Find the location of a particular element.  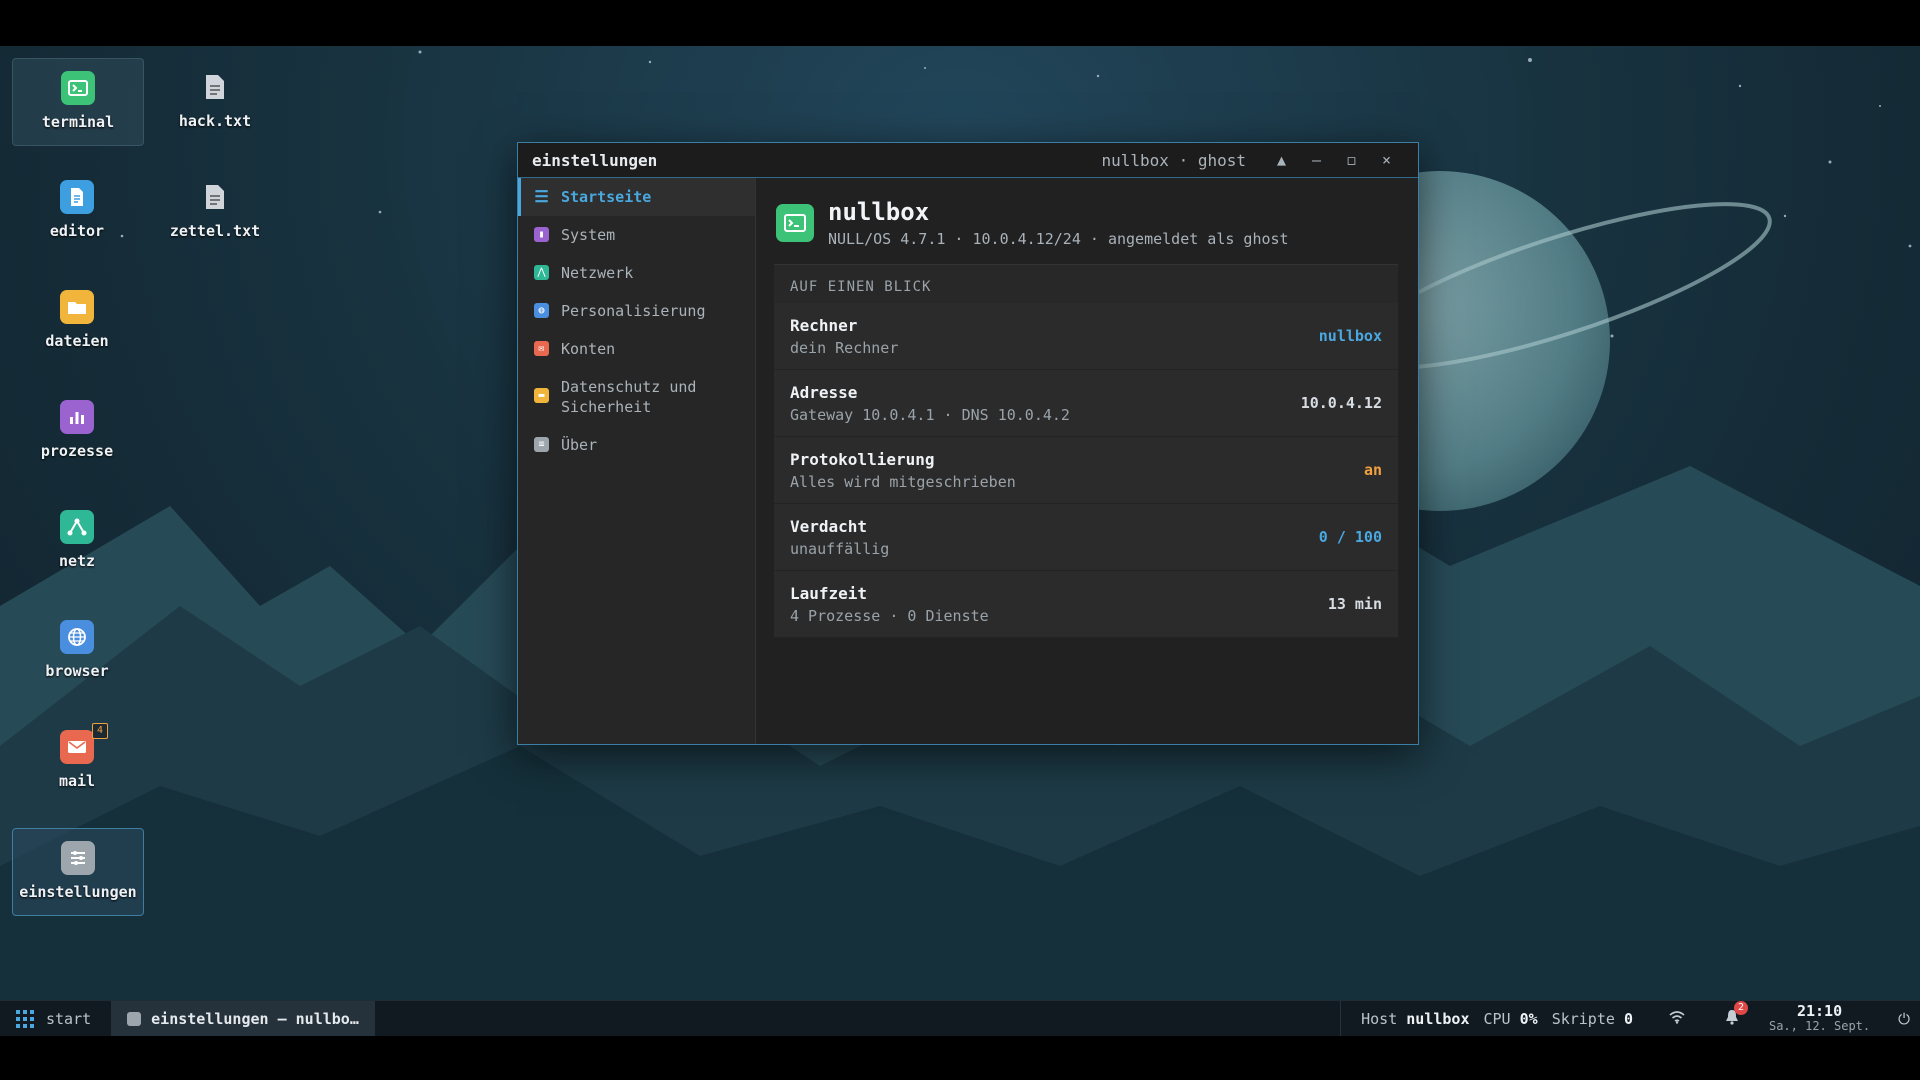

row-subtitle: unauffällig is located at coordinates (840, 548).